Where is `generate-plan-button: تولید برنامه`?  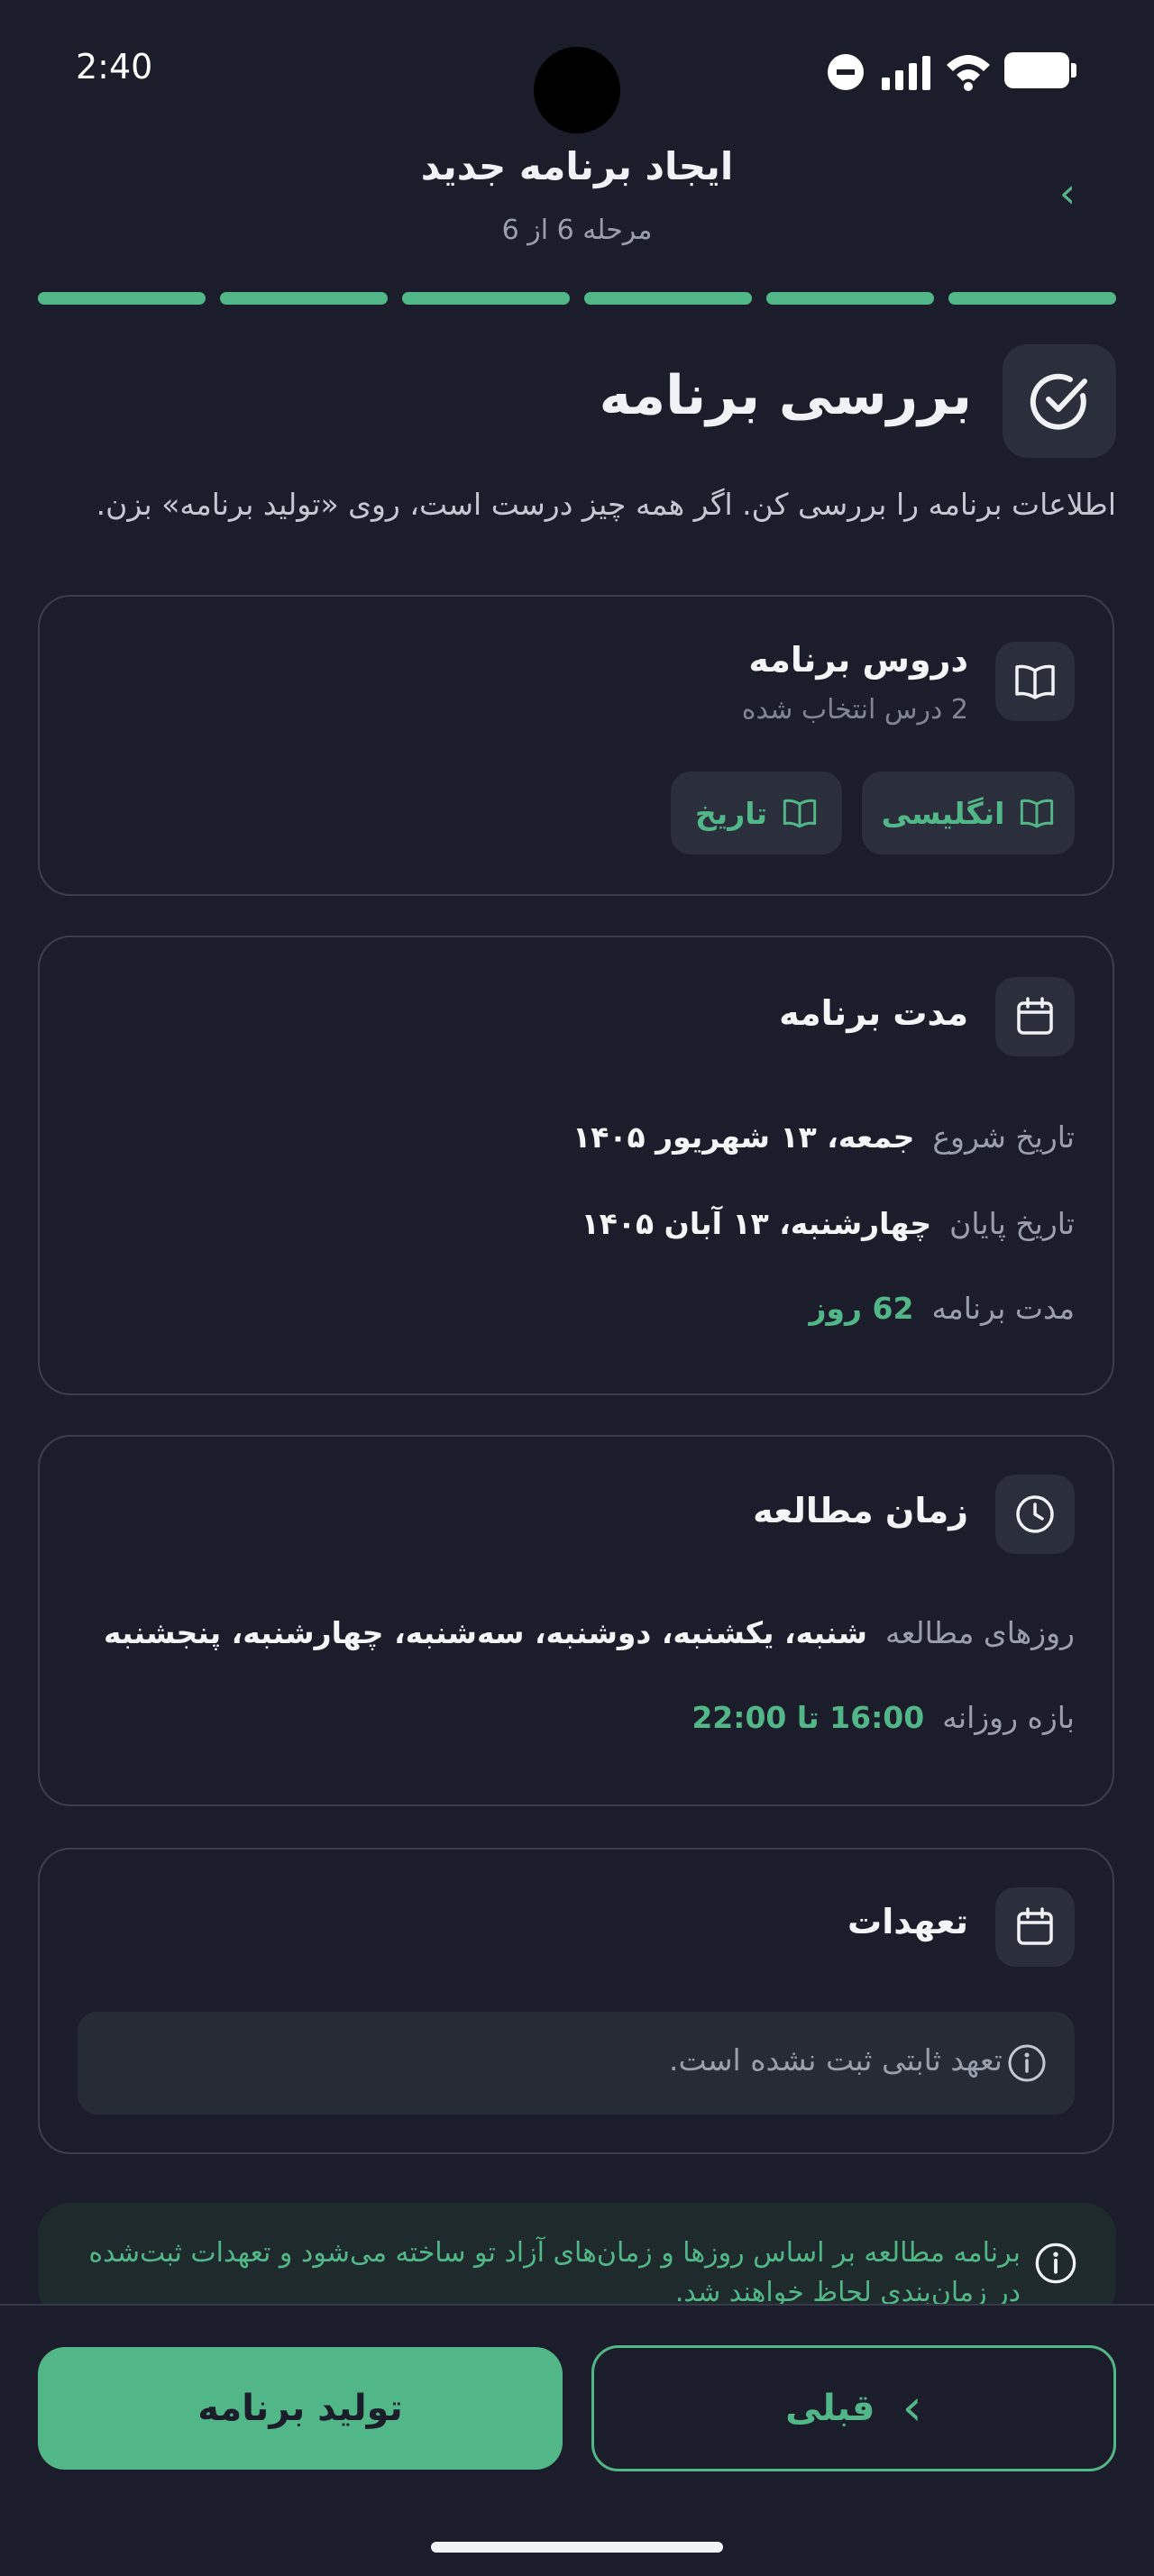
generate-plan-button: تولید برنامه is located at coordinates (300, 2408).